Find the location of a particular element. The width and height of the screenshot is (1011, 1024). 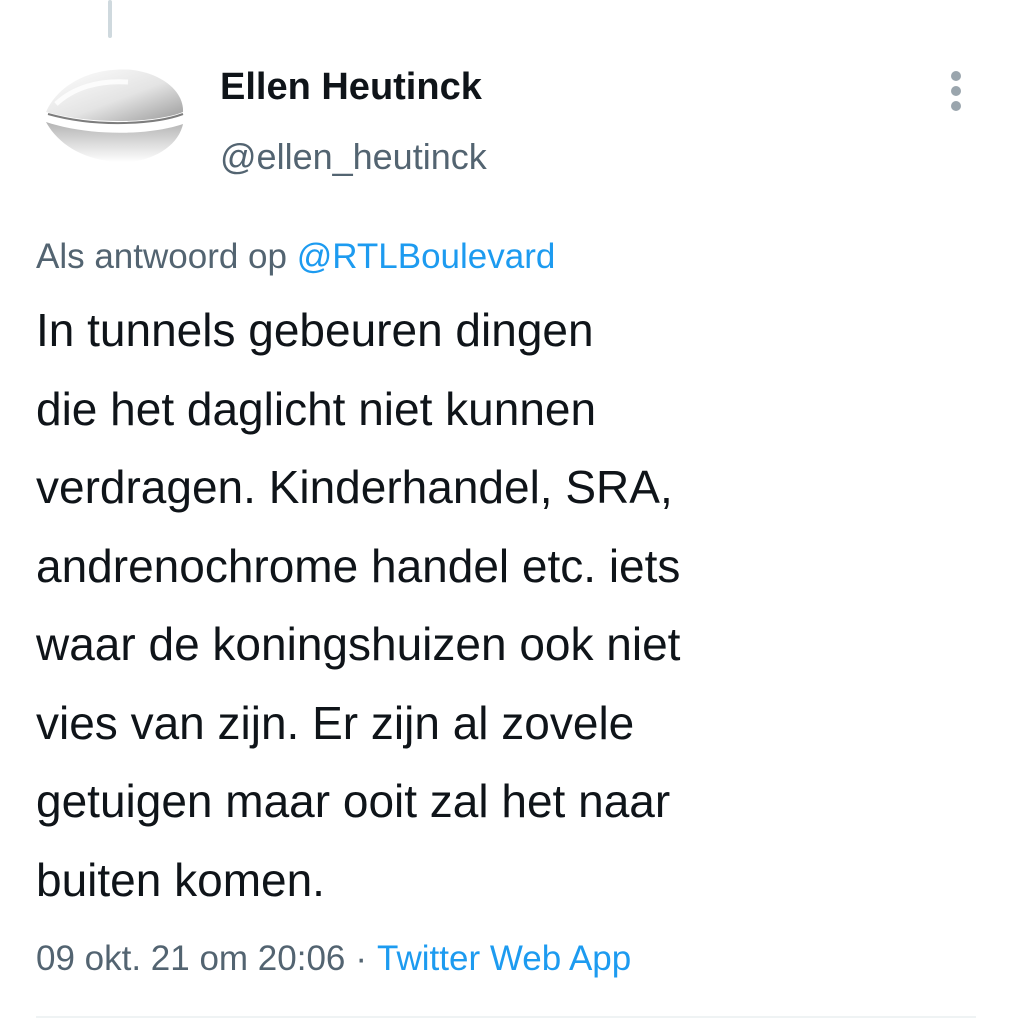

avatar-image is located at coordinates (113, 119).